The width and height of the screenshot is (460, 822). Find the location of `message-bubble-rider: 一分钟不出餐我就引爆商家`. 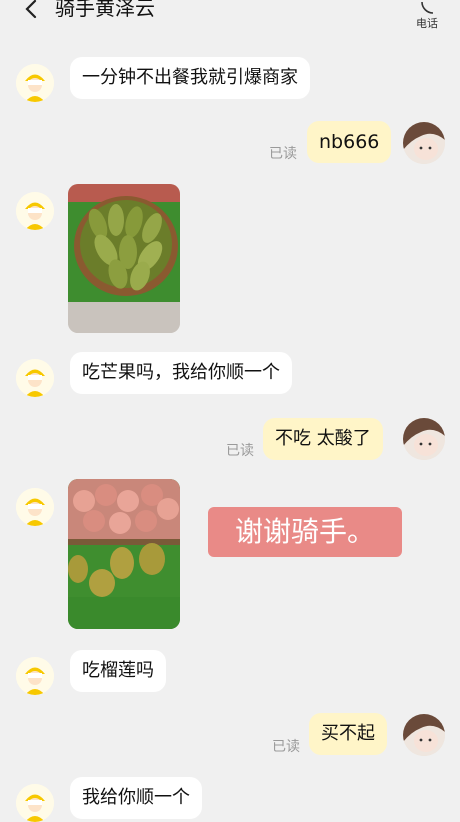

message-bubble-rider: 一分钟不出餐我就引爆商家 is located at coordinates (190, 78).